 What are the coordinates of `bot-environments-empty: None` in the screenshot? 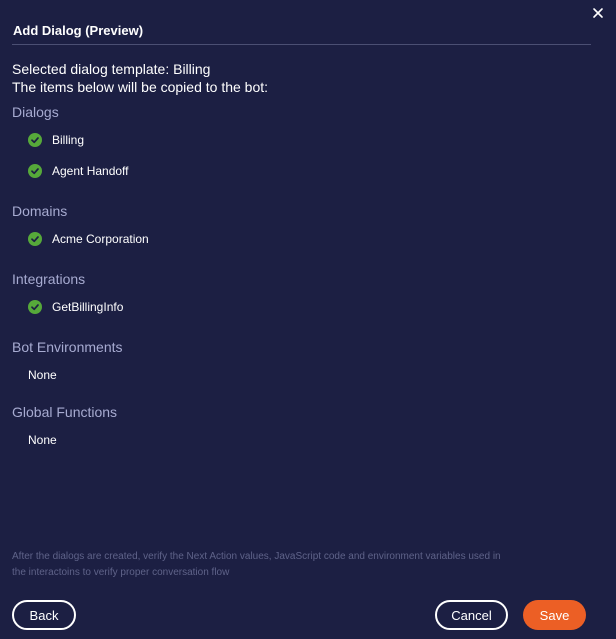 It's located at (42, 375).